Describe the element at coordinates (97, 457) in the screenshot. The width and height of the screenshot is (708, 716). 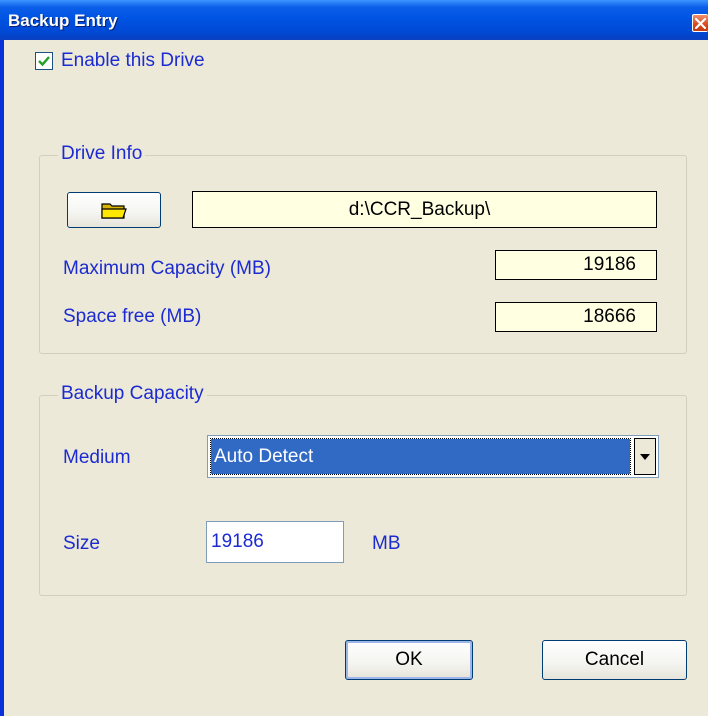
I see `medium-label: Medium` at that location.